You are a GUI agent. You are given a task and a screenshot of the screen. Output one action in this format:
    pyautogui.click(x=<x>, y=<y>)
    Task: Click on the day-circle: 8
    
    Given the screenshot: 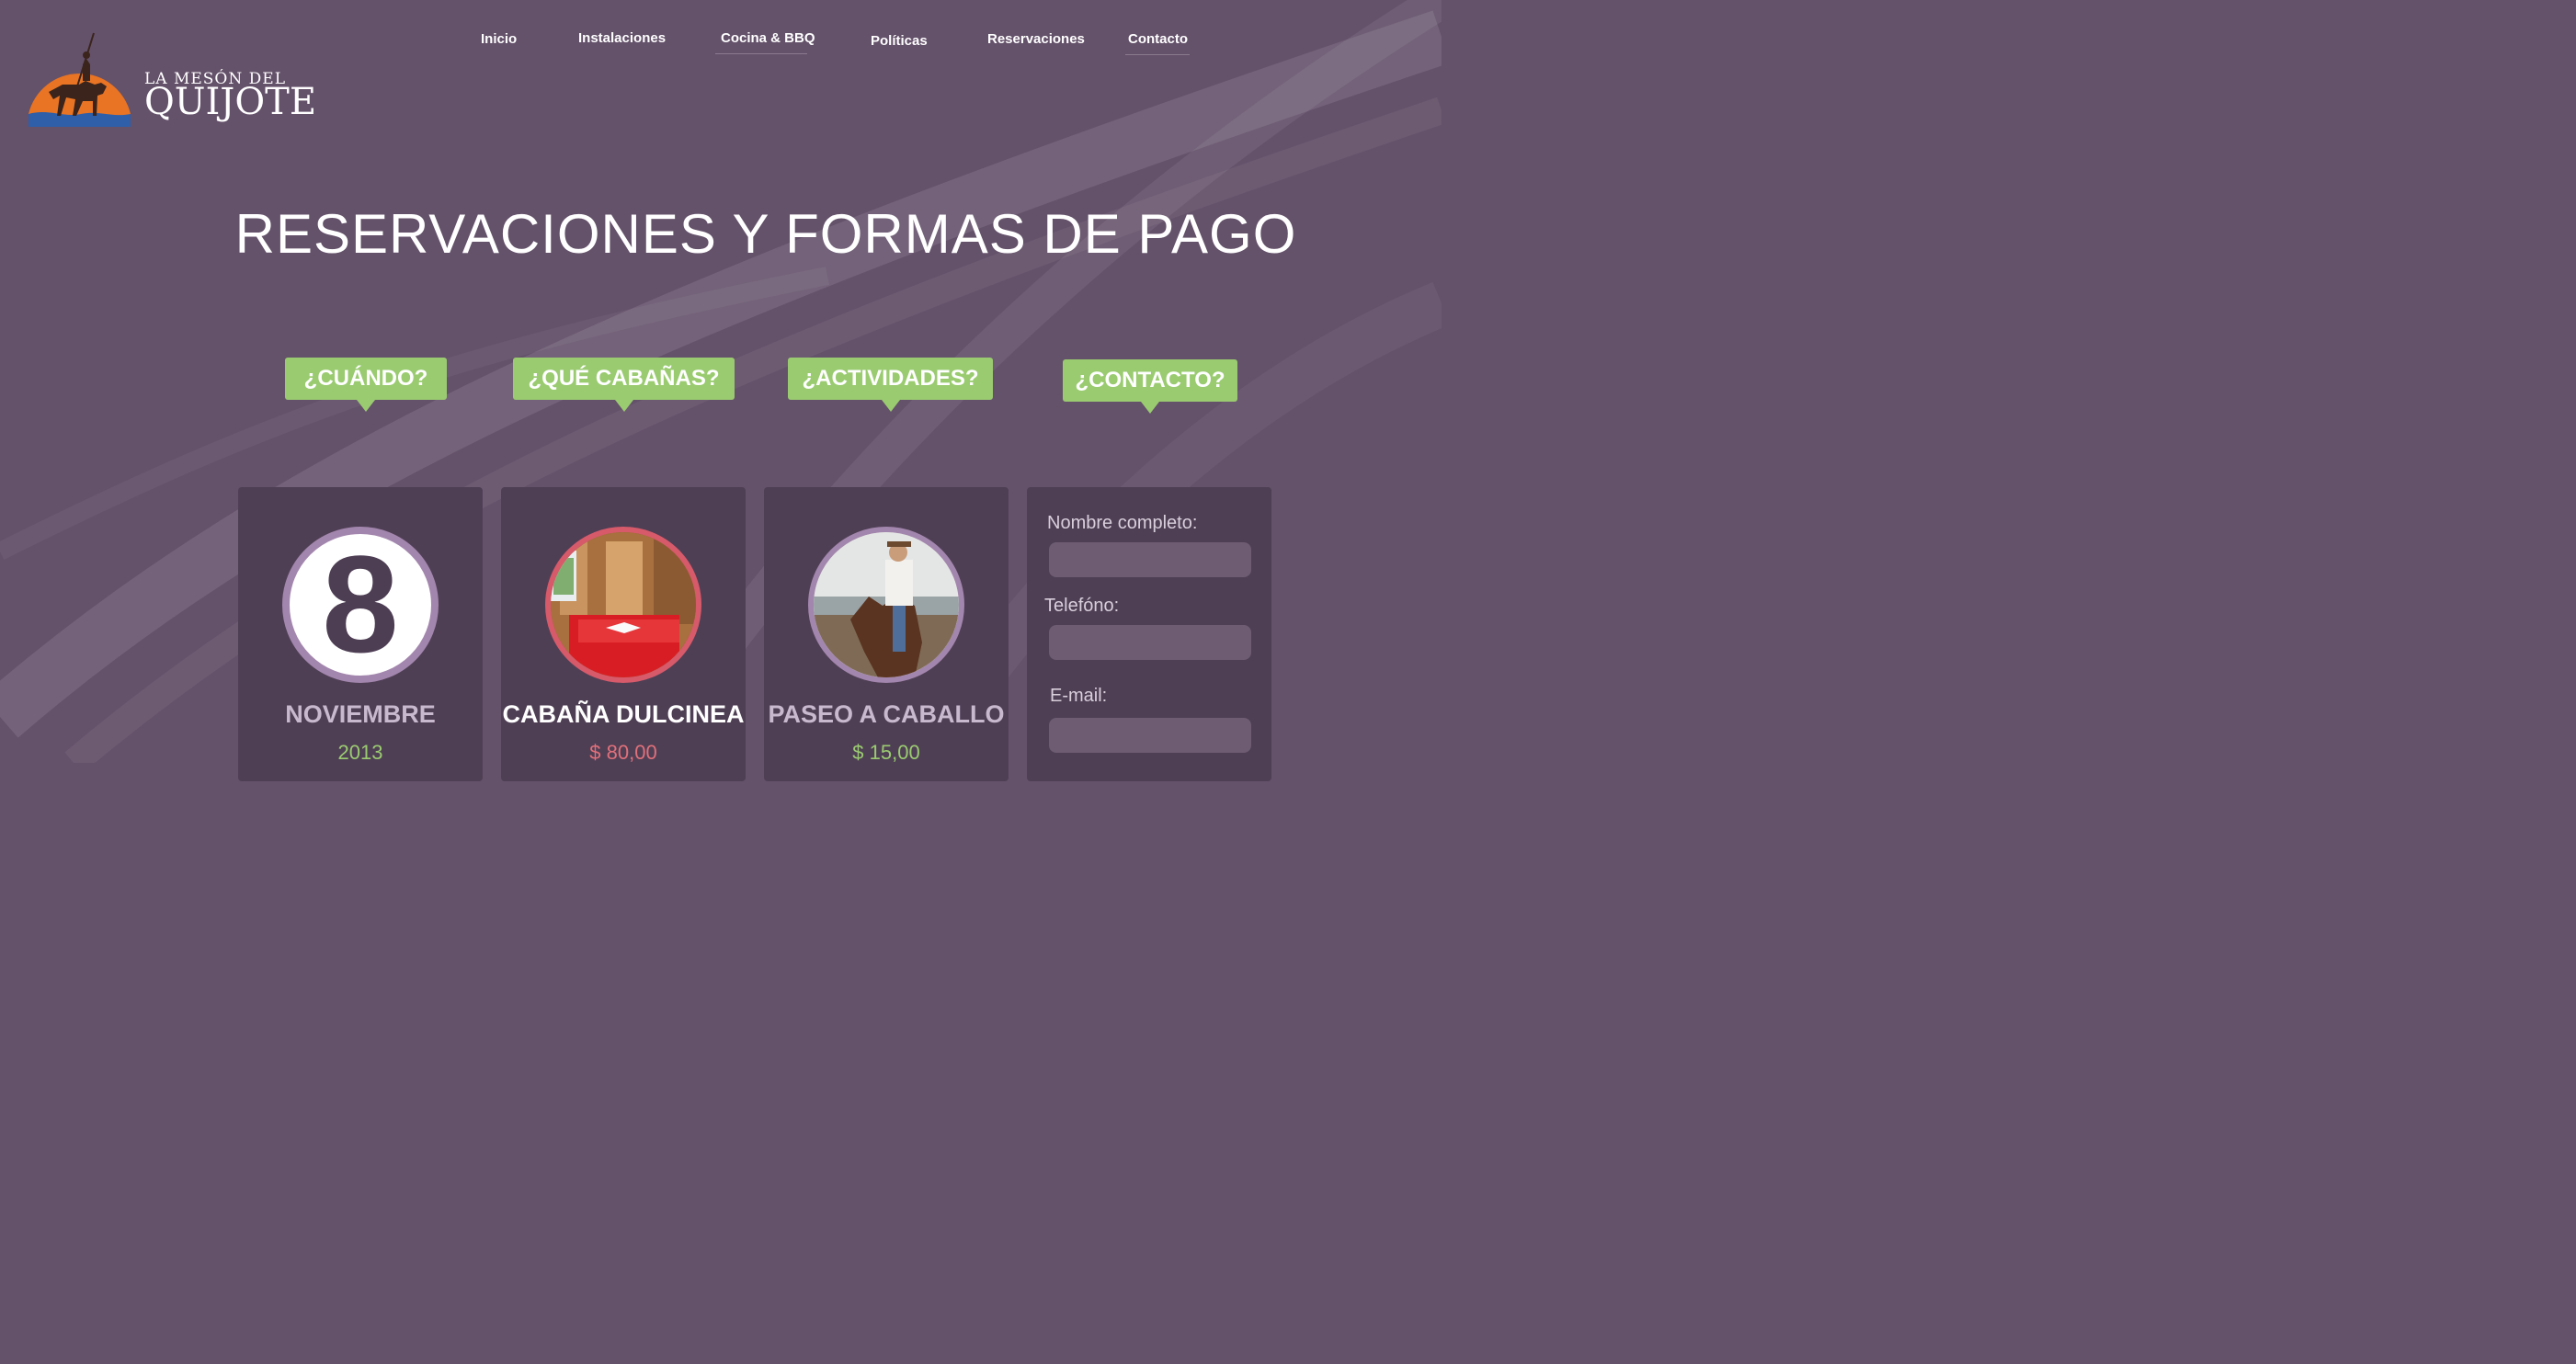 What is the action you would take?
    pyautogui.click(x=360, y=605)
    